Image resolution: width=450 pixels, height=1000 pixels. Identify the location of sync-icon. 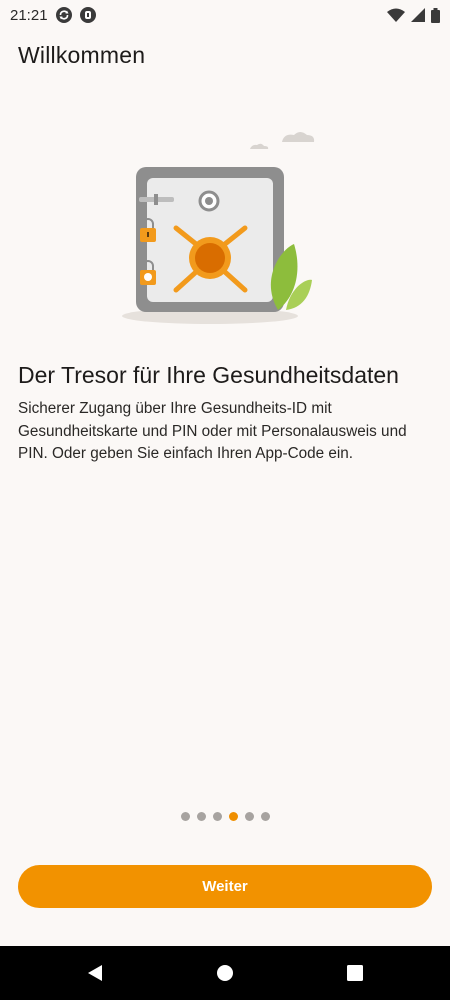
(63, 15).